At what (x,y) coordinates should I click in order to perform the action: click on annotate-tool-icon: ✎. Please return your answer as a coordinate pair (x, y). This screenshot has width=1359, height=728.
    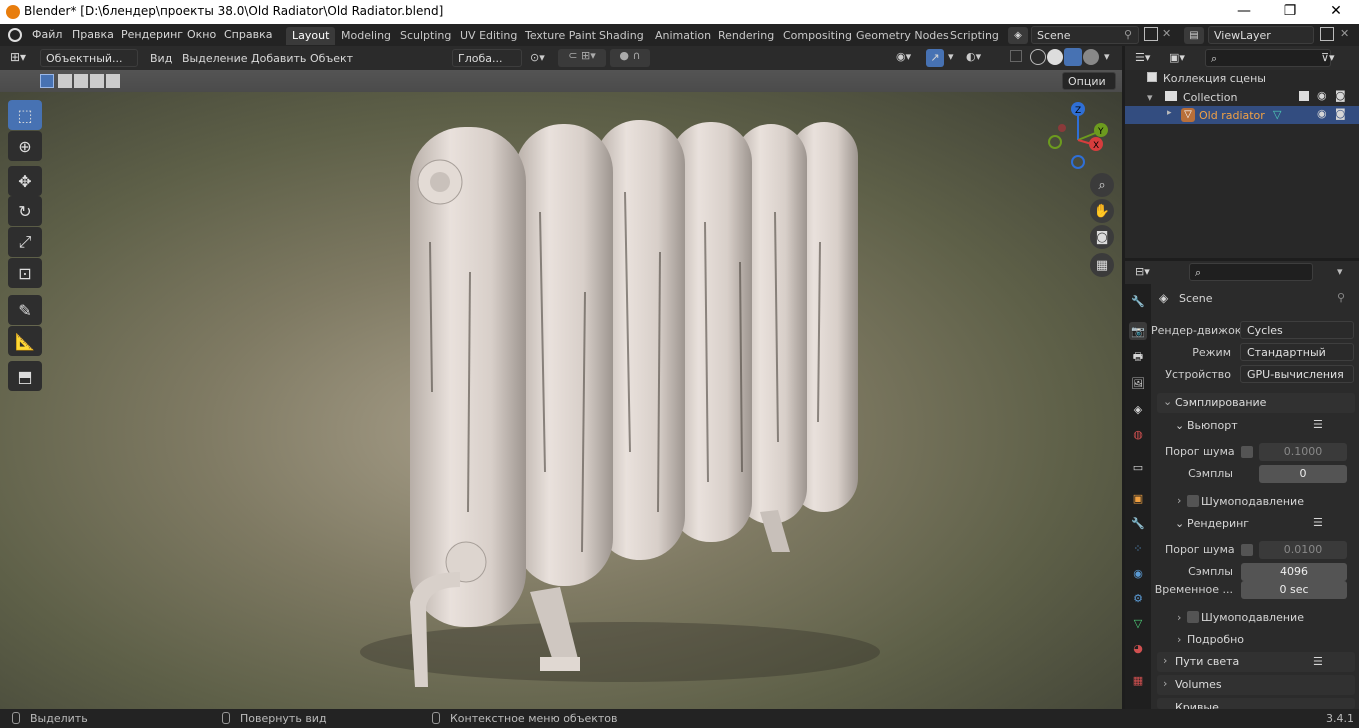
    Looking at the image, I should click on (25, 310).